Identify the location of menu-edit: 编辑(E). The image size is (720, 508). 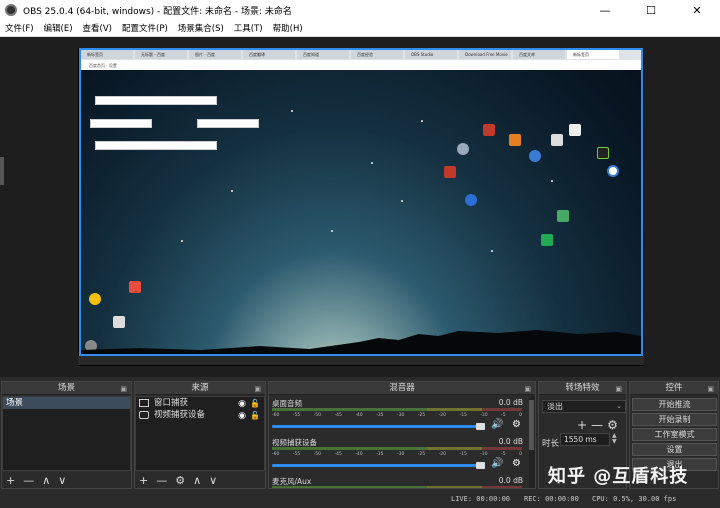
(58, 28).